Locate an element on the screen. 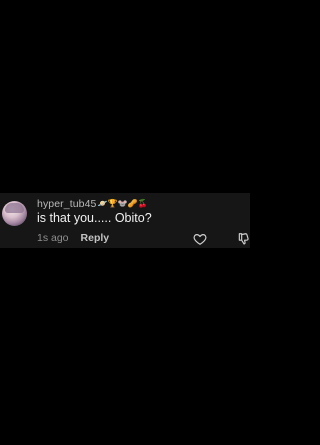  avatar is located at coordinates (14, 213).